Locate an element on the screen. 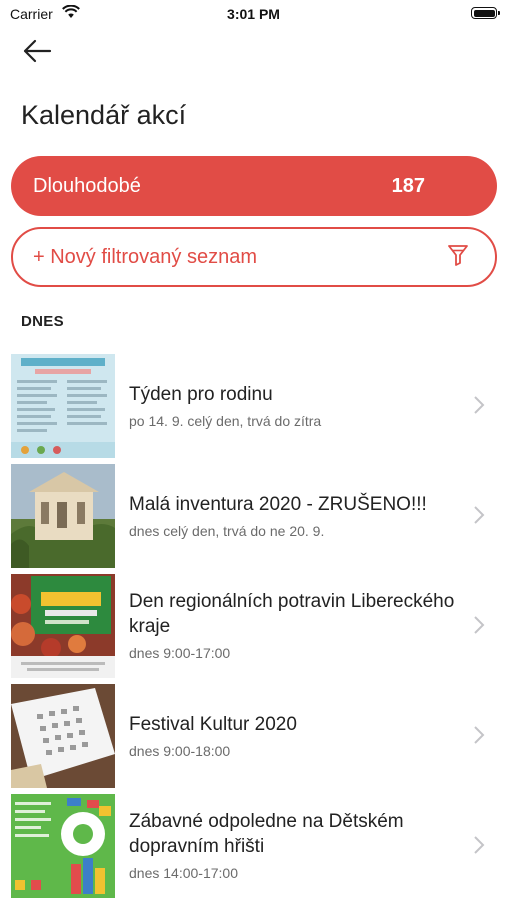  arrow-left-icon is located at coordinates (37, 53).